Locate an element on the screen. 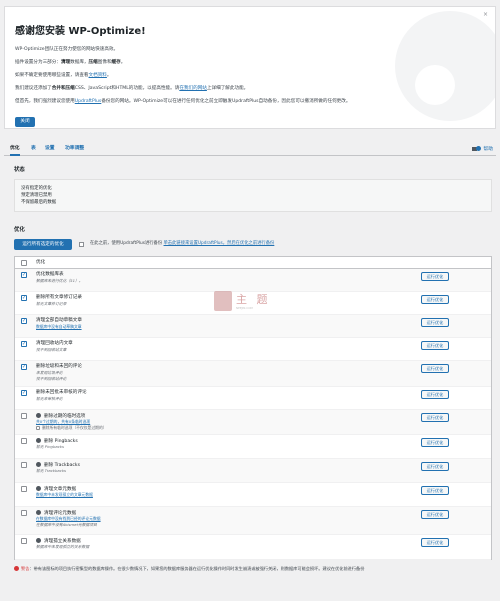 The image size is (500, 601). tab-settings: 设置 is located at coordinates (50, 149).